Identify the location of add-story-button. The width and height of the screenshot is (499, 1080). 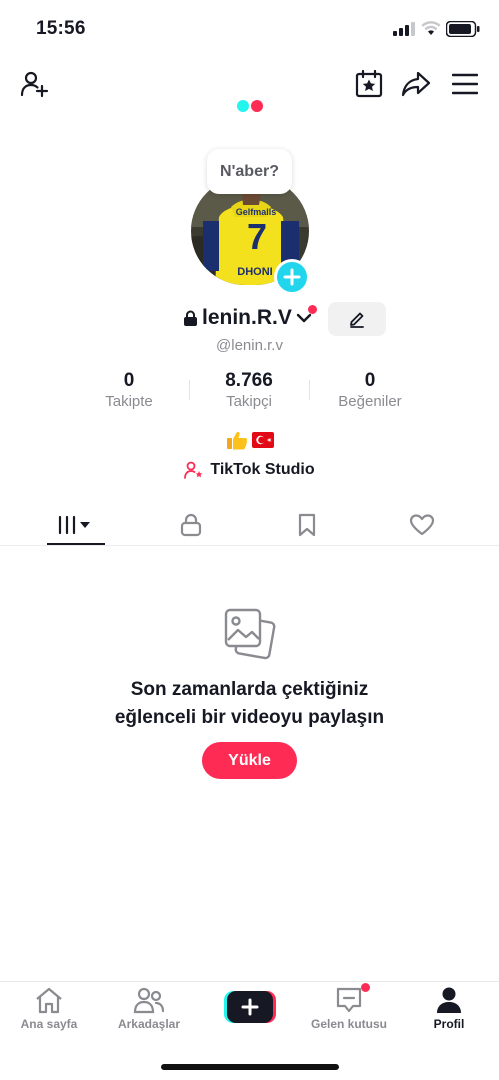
(292, 277).